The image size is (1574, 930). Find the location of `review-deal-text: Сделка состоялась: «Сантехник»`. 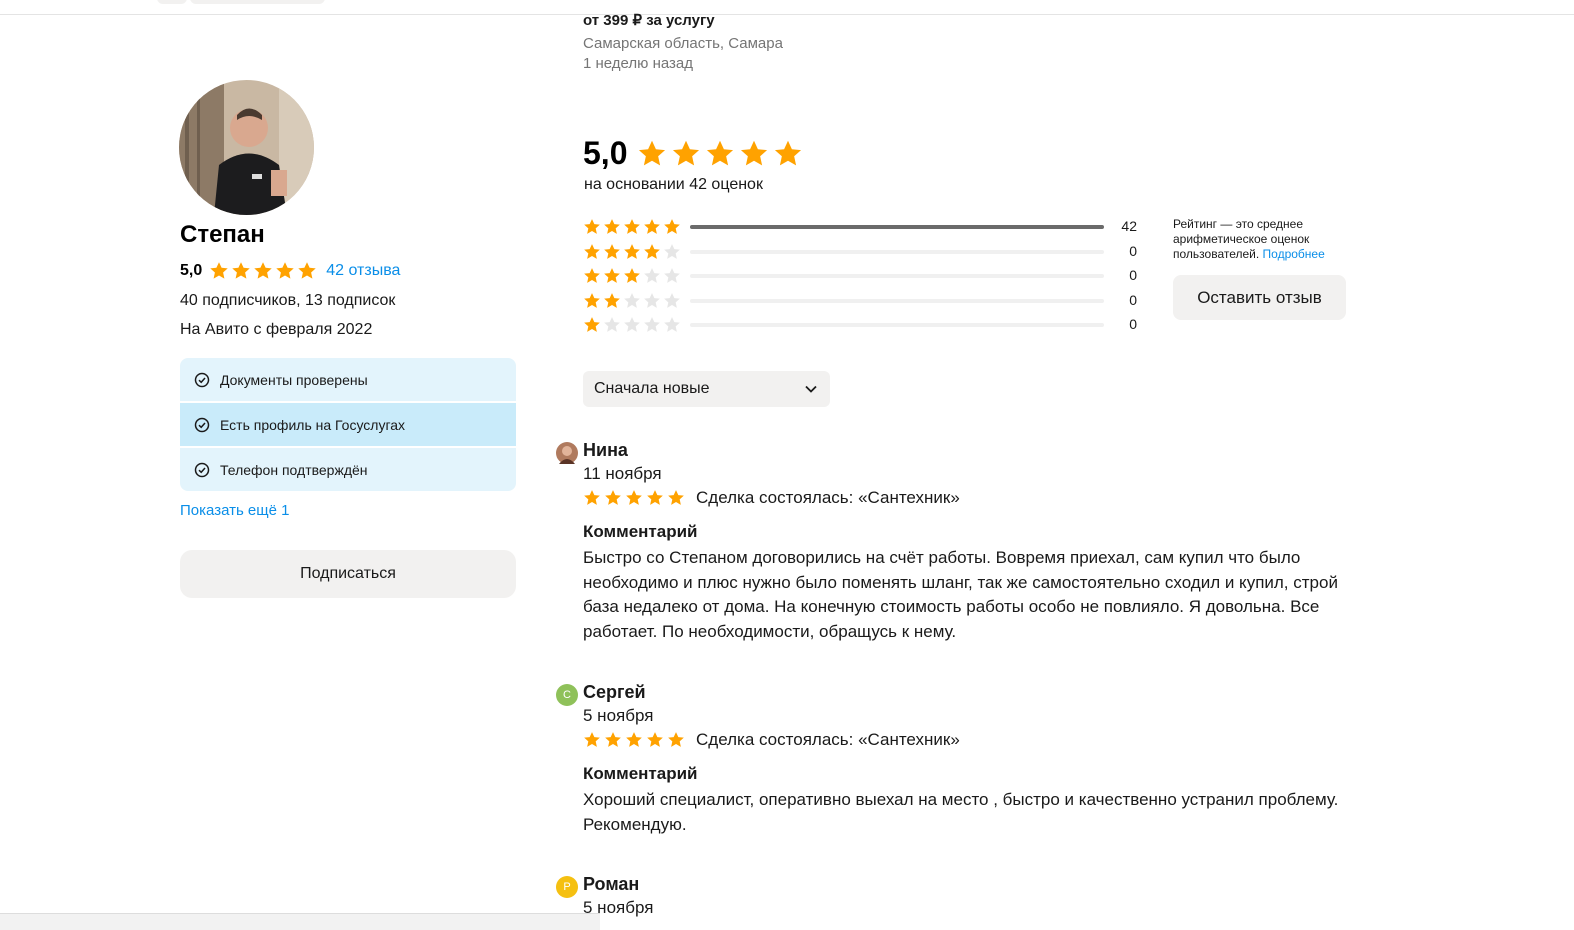

review-deal-text: Сделка состоялась: «Сантехник» is located at coordinates (828, 497).